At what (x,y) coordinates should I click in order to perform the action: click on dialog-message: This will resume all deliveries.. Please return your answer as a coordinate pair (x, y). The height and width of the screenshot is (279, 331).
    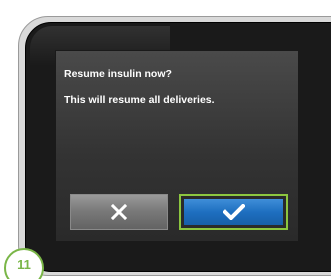
    Looking at the image, I should click on (139, 100).